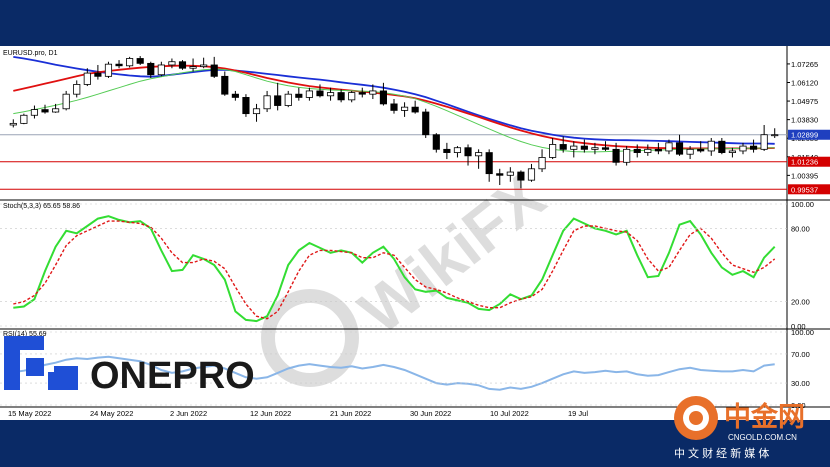  I want to click on cngold-coin-icon, so click(696, 418).